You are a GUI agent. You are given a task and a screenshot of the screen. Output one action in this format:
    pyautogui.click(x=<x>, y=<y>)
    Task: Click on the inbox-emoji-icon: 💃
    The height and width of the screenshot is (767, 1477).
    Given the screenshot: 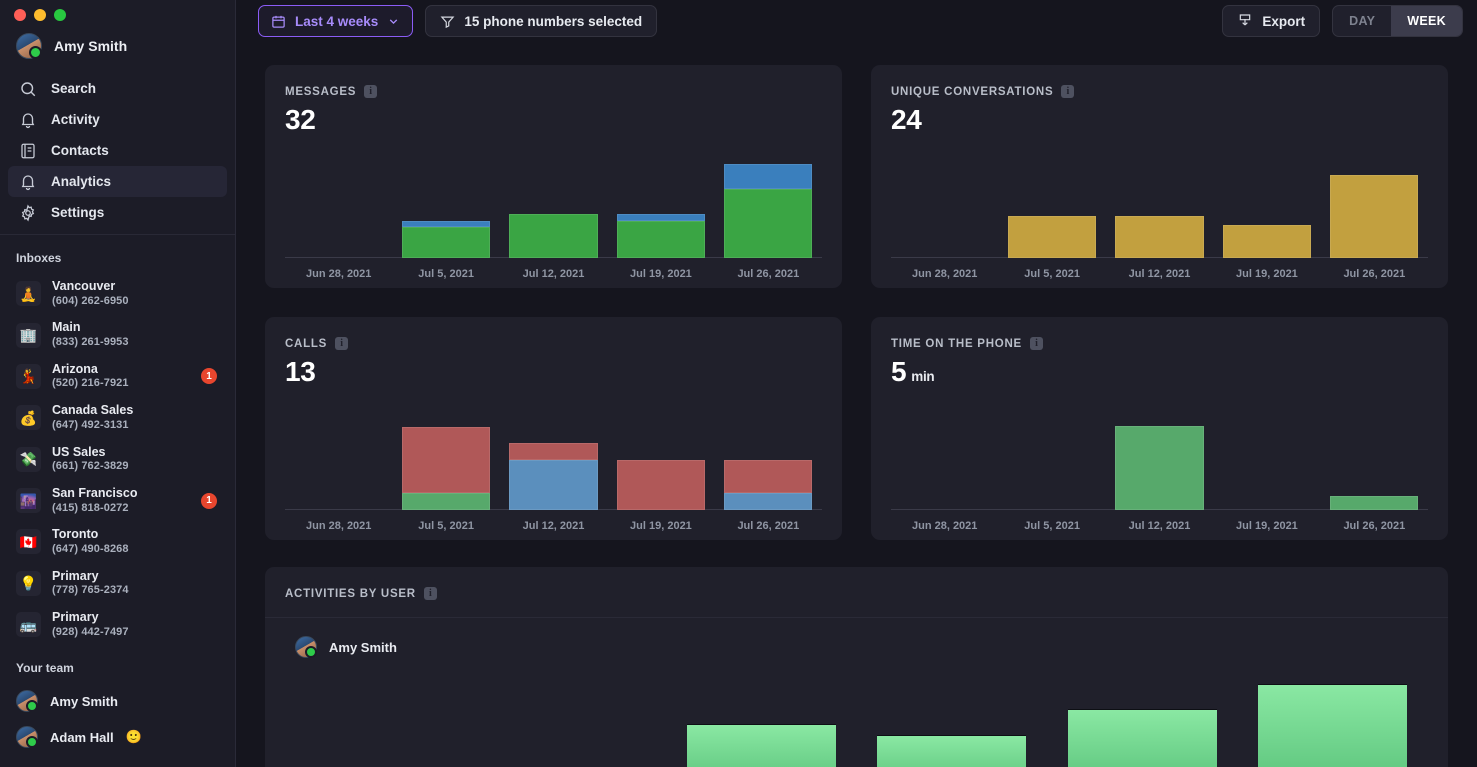 What is the action you would take?
    pyautogui.click(x=28, y=376)
    